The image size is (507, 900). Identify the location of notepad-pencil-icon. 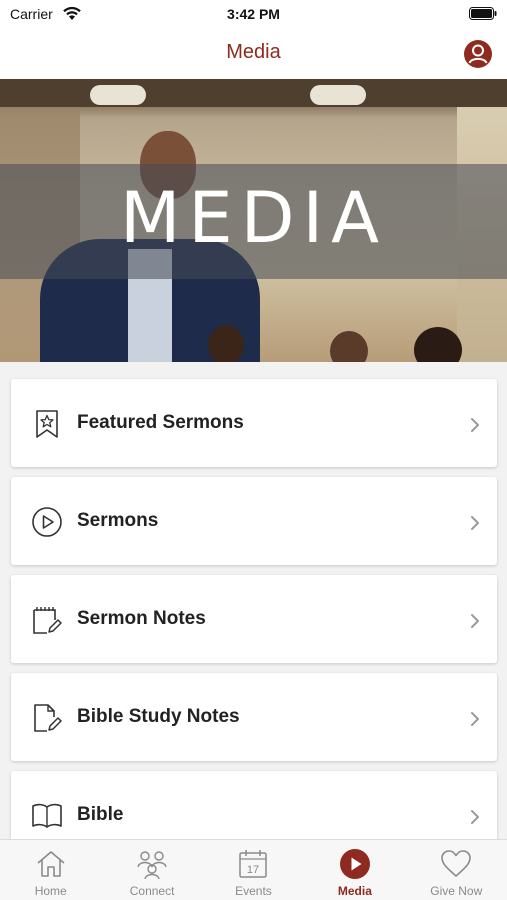
(47, 620).